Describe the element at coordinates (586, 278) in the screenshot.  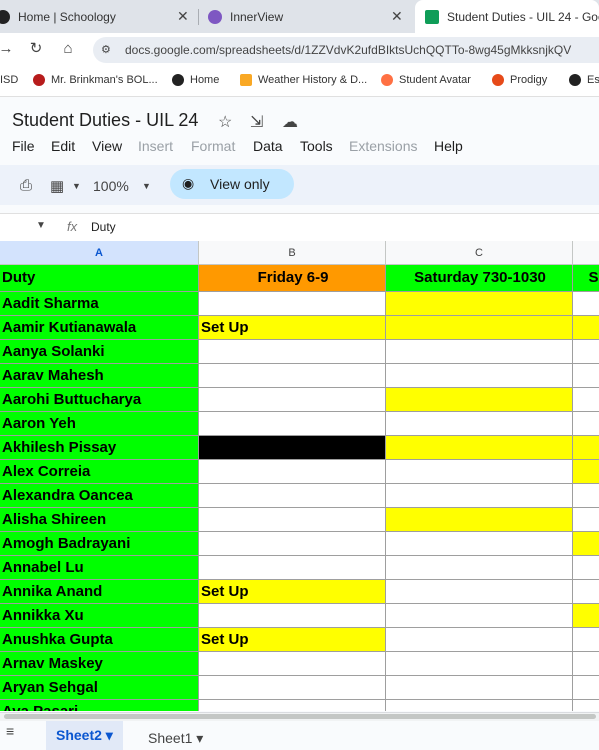
I see `header-cell-next: S` at that location.